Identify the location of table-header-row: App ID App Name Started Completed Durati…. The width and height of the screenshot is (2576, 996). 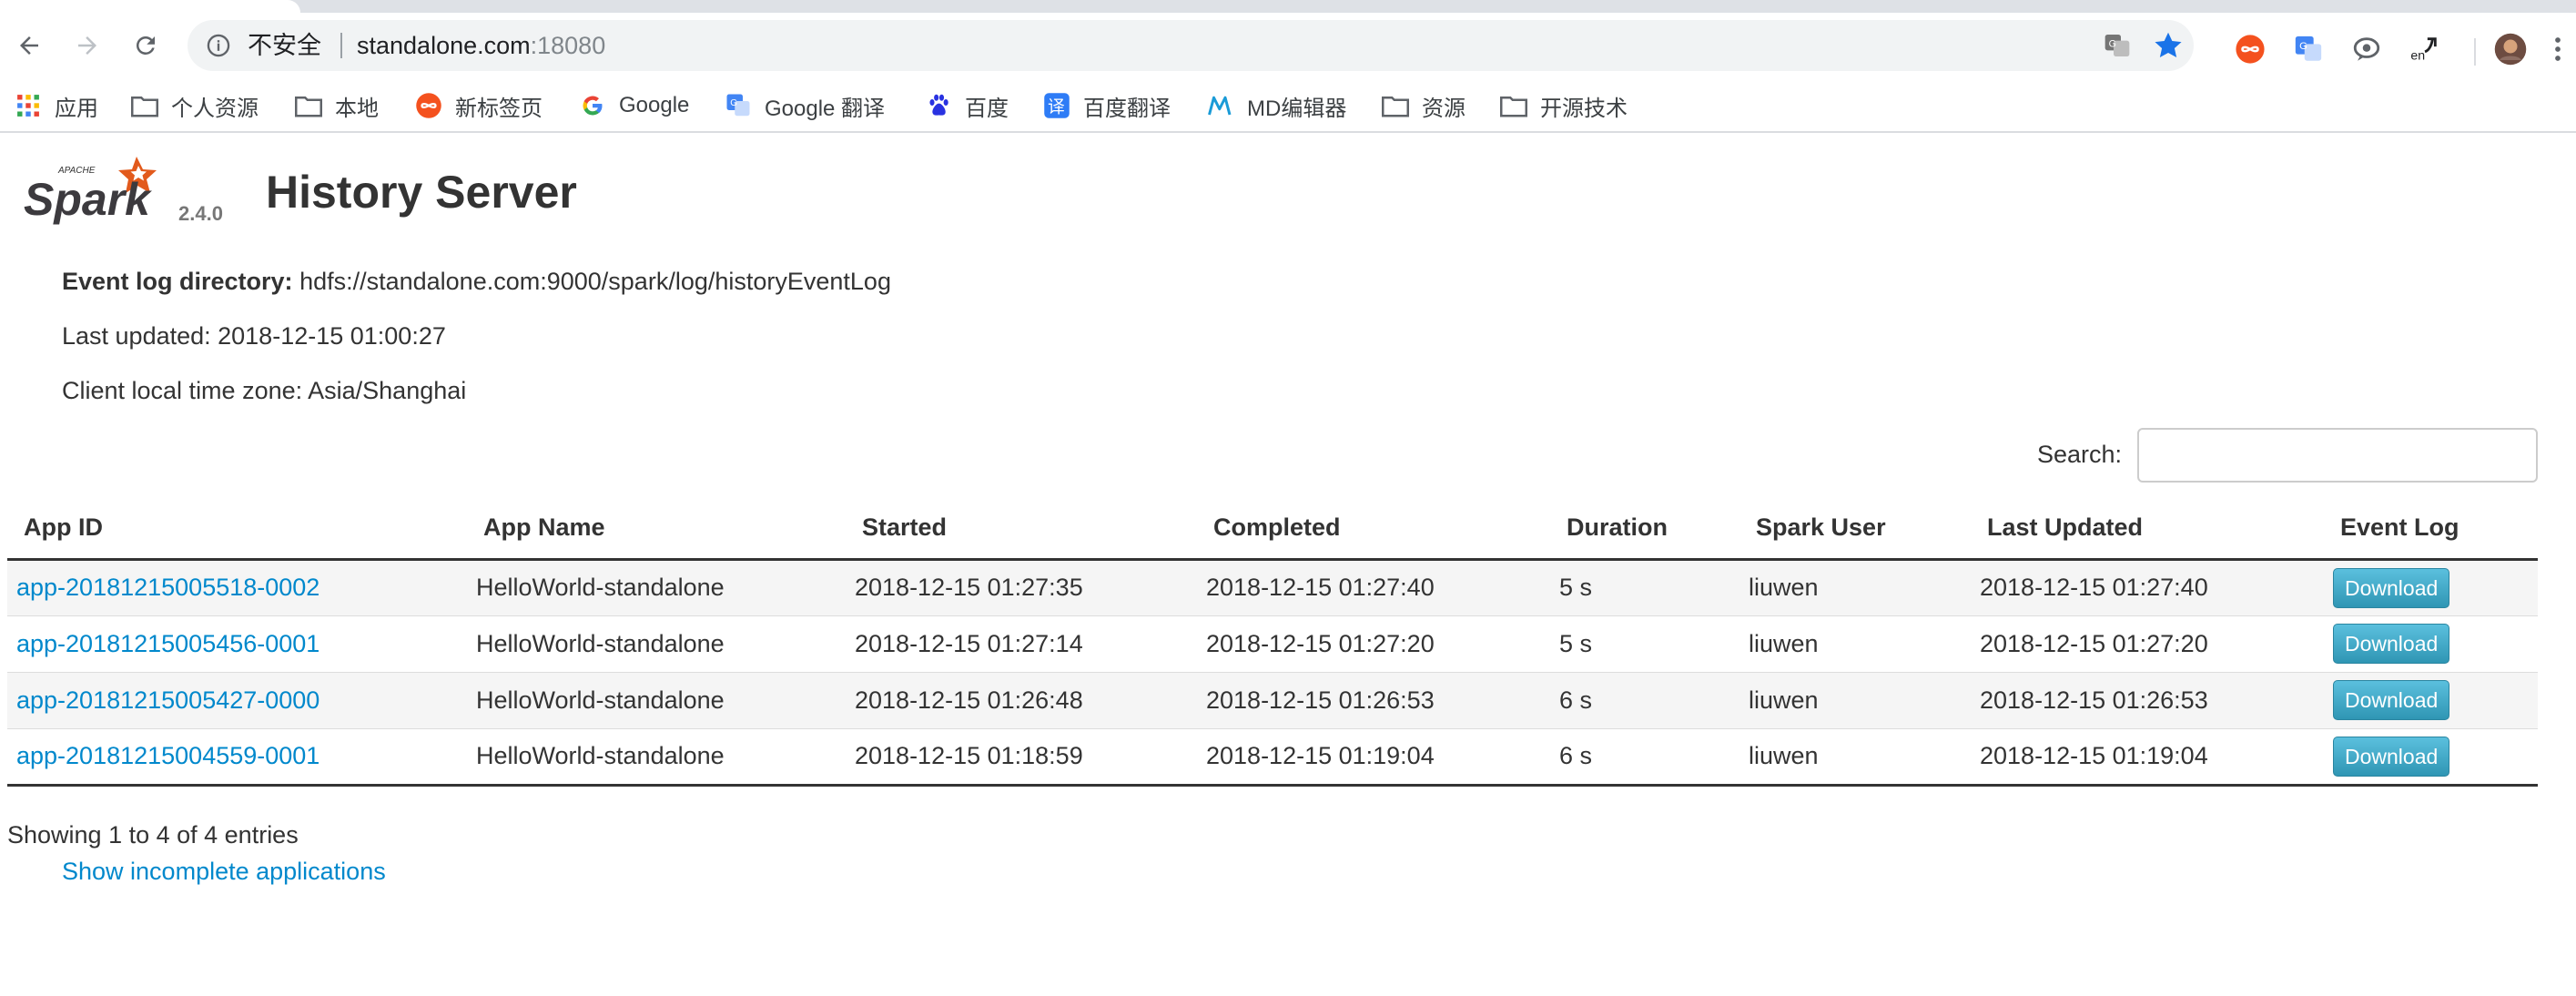
(1272, 529).